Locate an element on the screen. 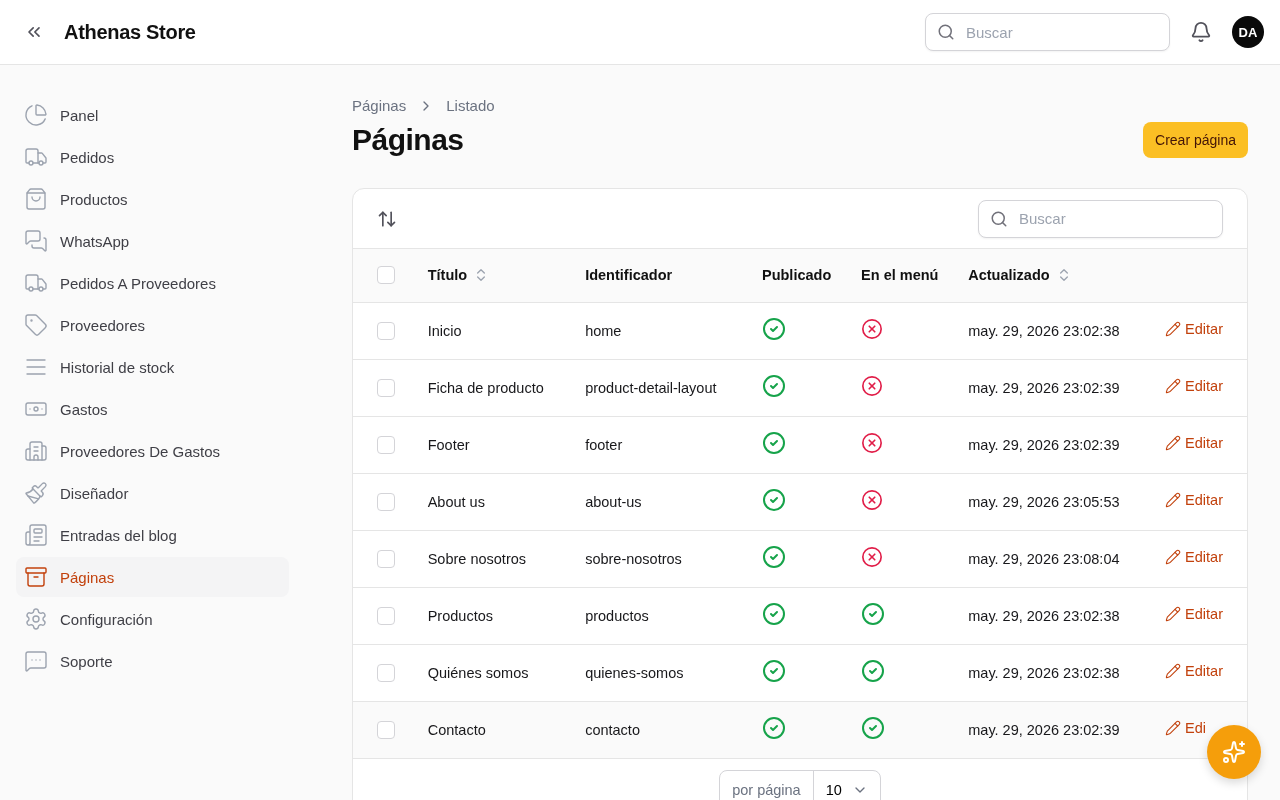 The image size is (1280, 800). table-cell: may. 29, 2026 23:05:53 is located at coordinates (1044, 501).